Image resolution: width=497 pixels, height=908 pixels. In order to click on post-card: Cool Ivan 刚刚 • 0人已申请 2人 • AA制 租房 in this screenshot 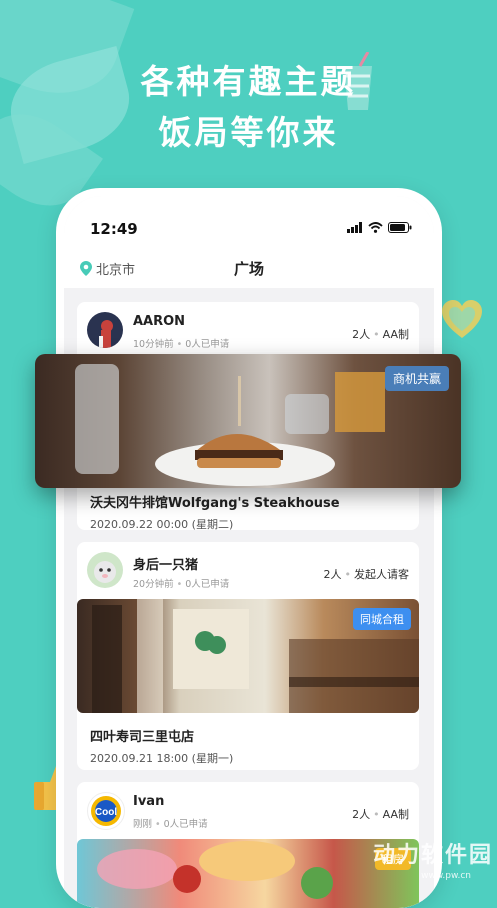, I will do `click(248, 845)`.